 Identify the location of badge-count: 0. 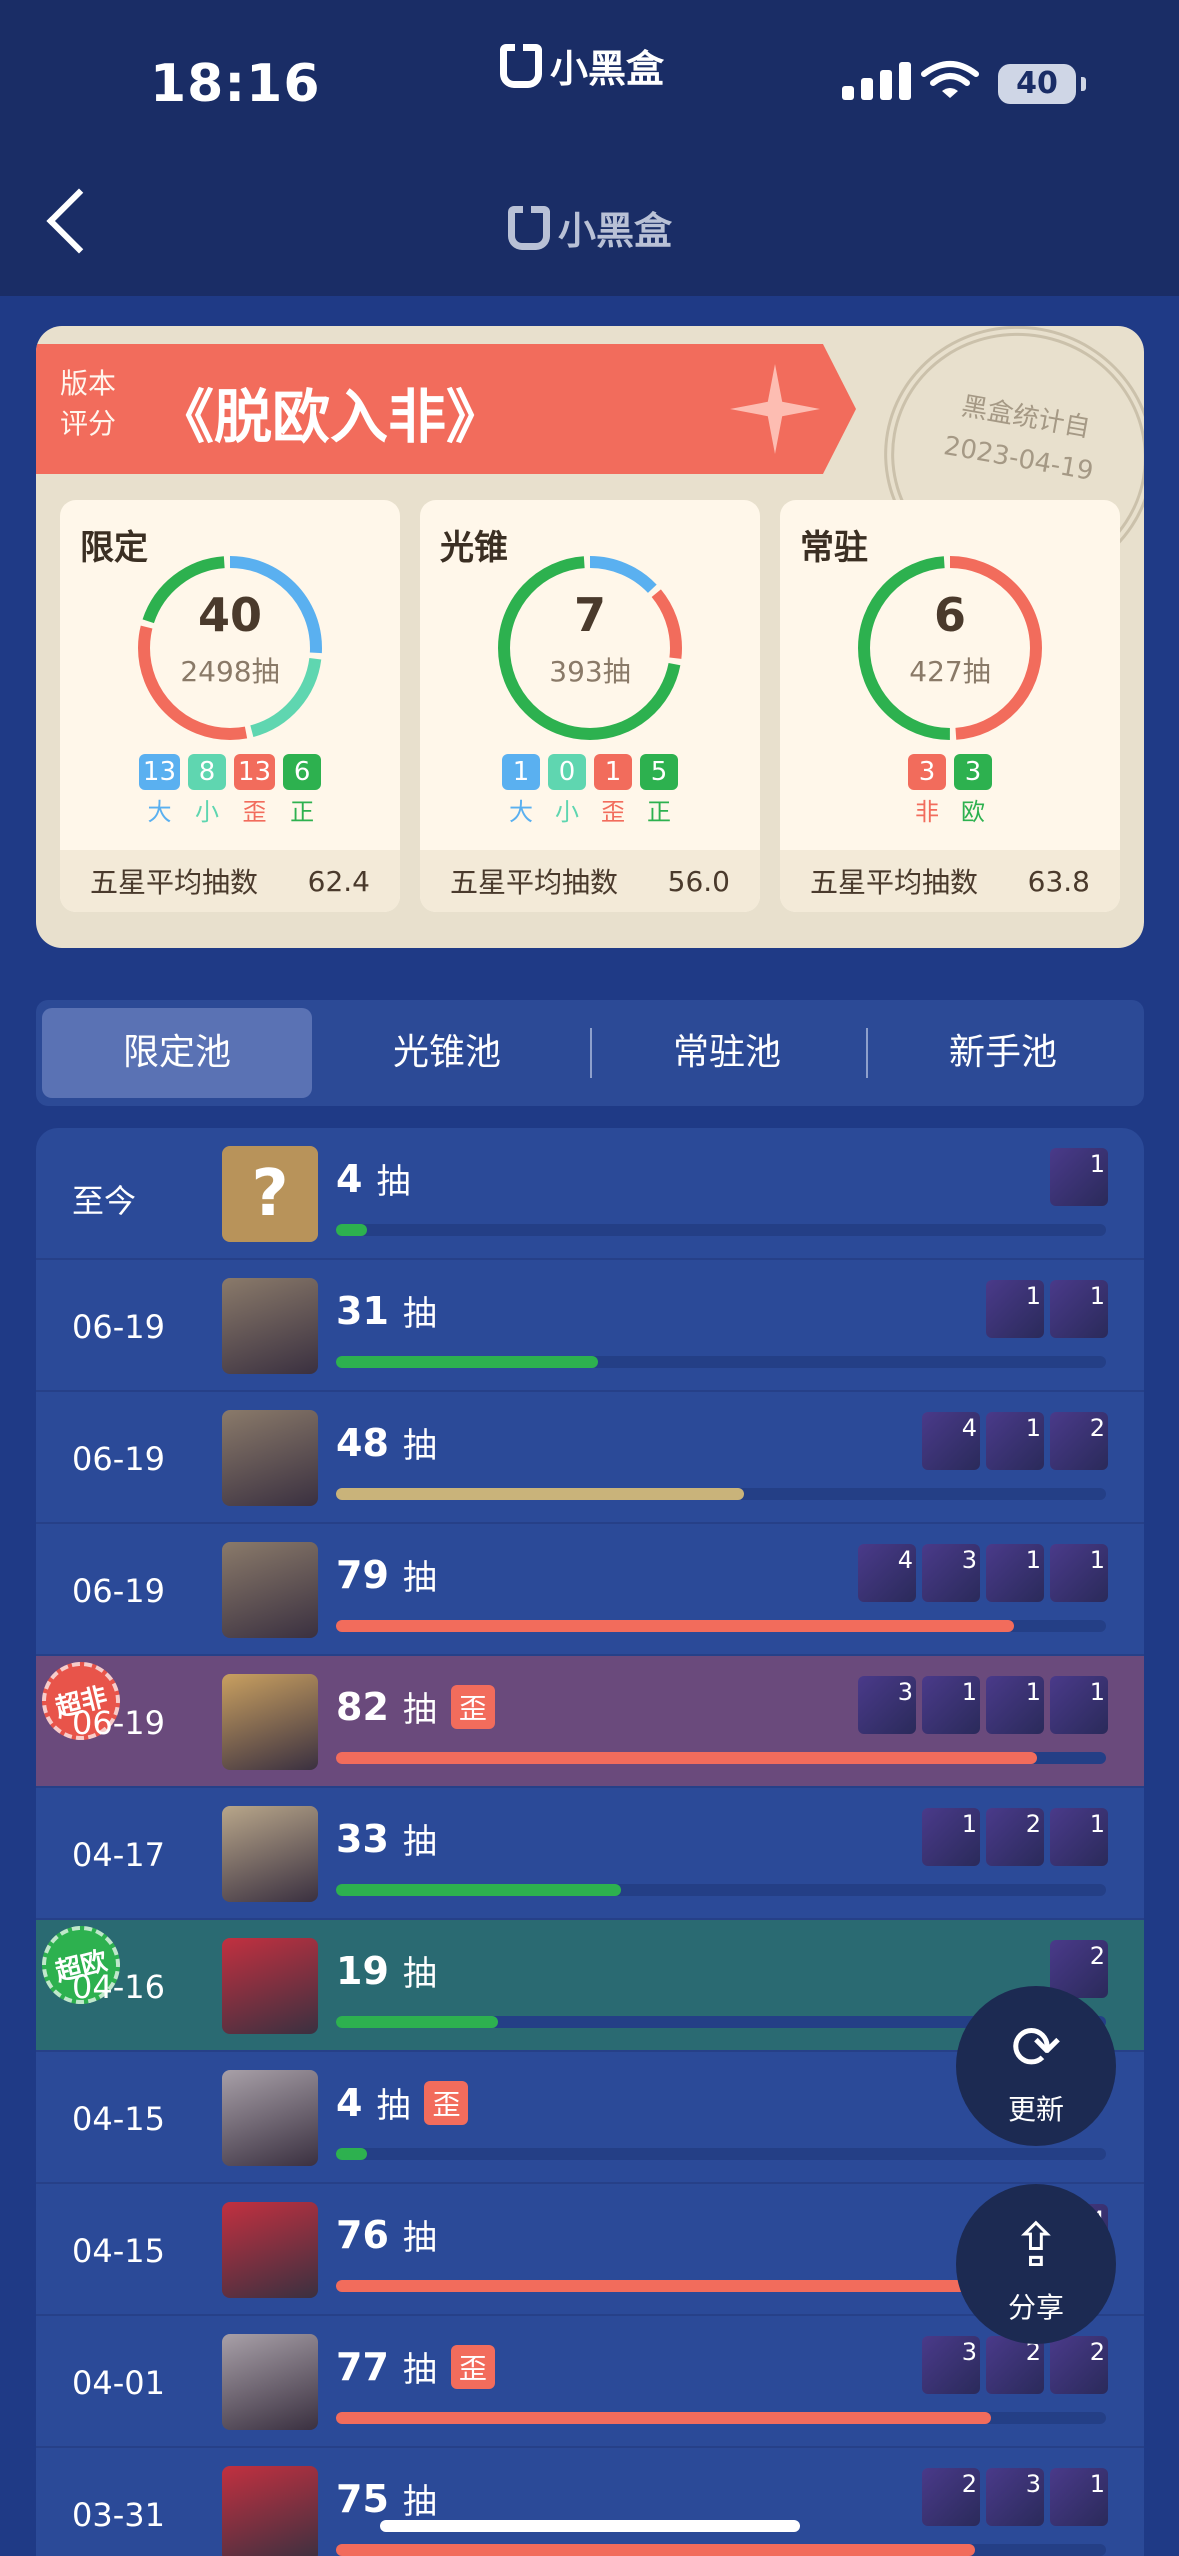
(567, 772).